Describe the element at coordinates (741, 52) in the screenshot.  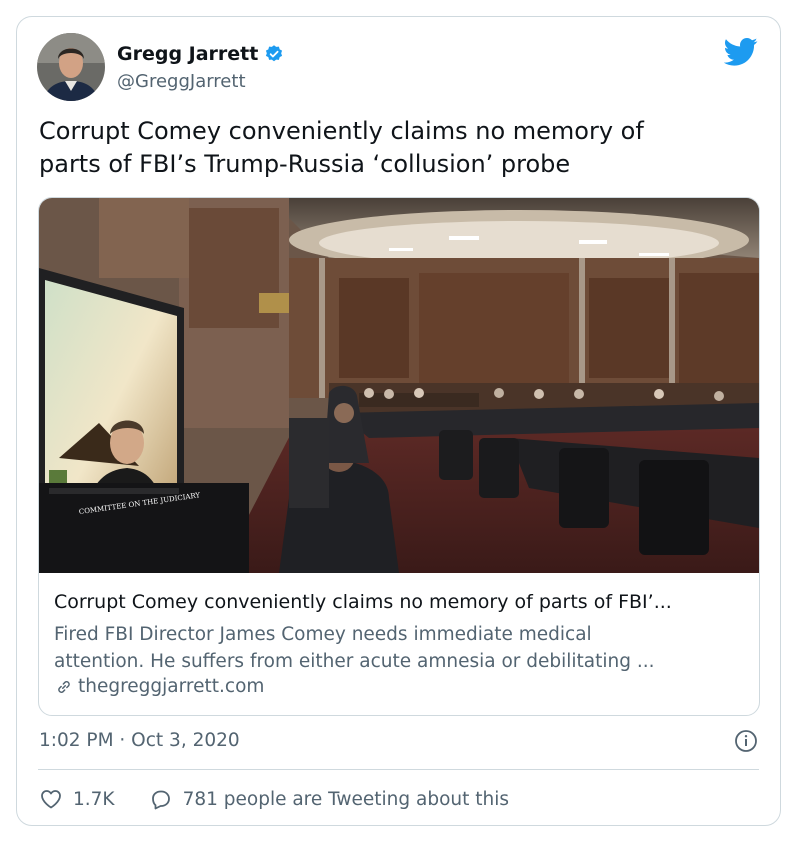
I see `twitter-bird-icon` at that location.